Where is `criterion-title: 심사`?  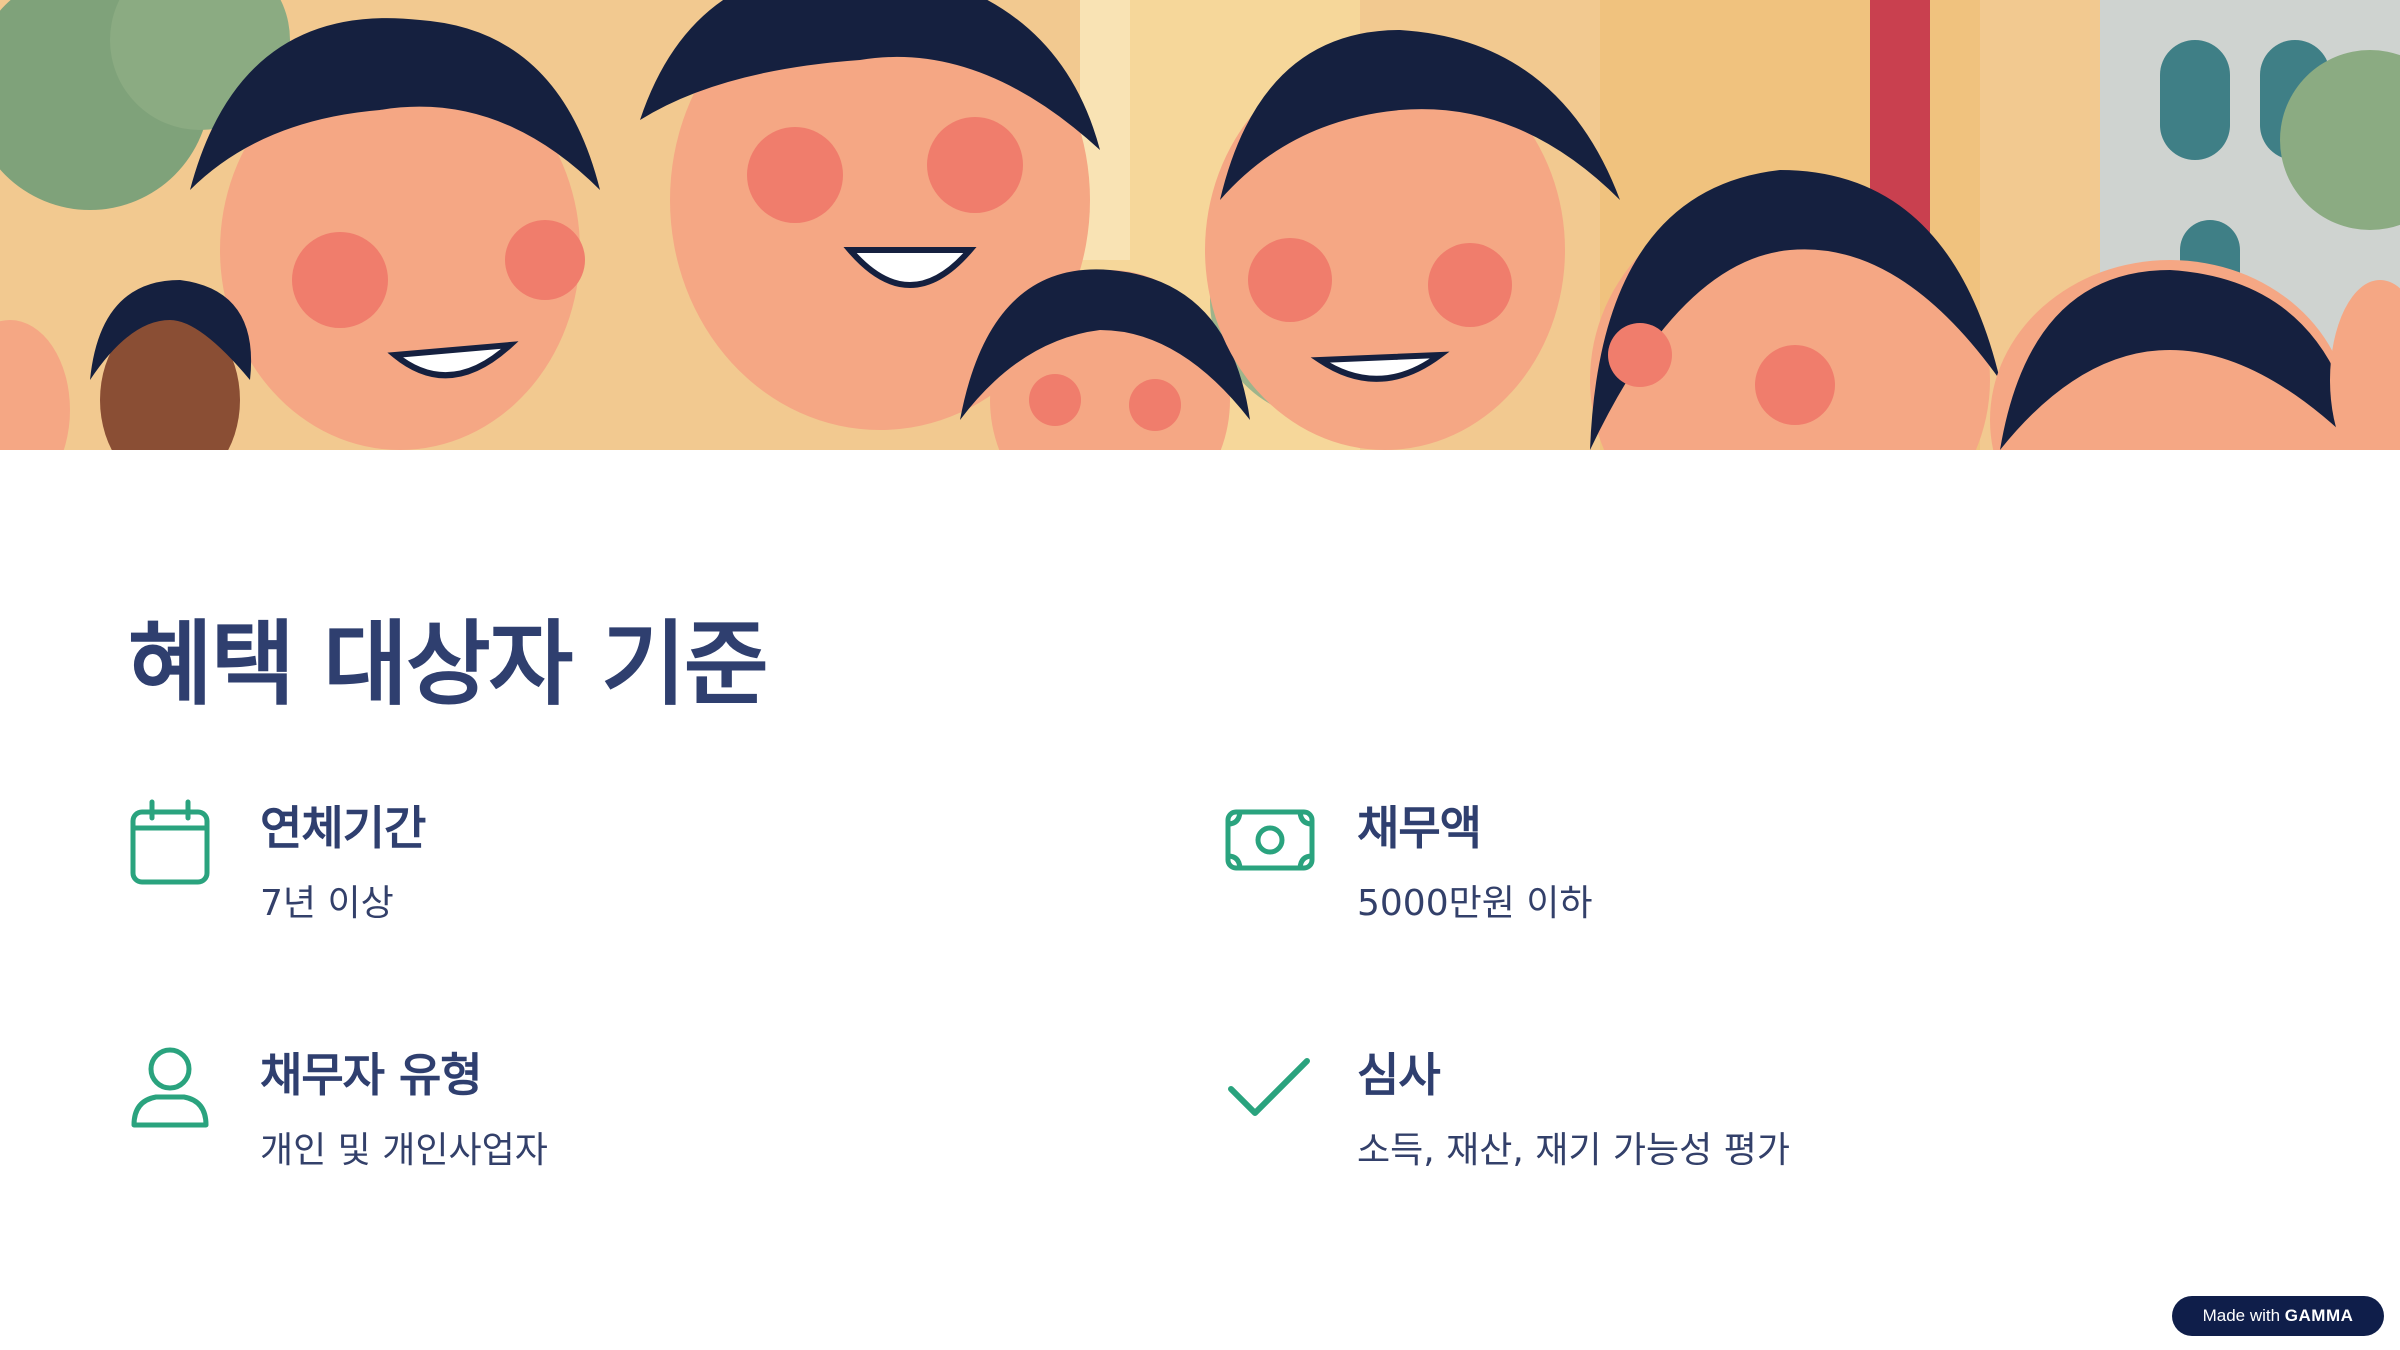 criterion-title: 심사 is located at coordinates (1399, 1075).